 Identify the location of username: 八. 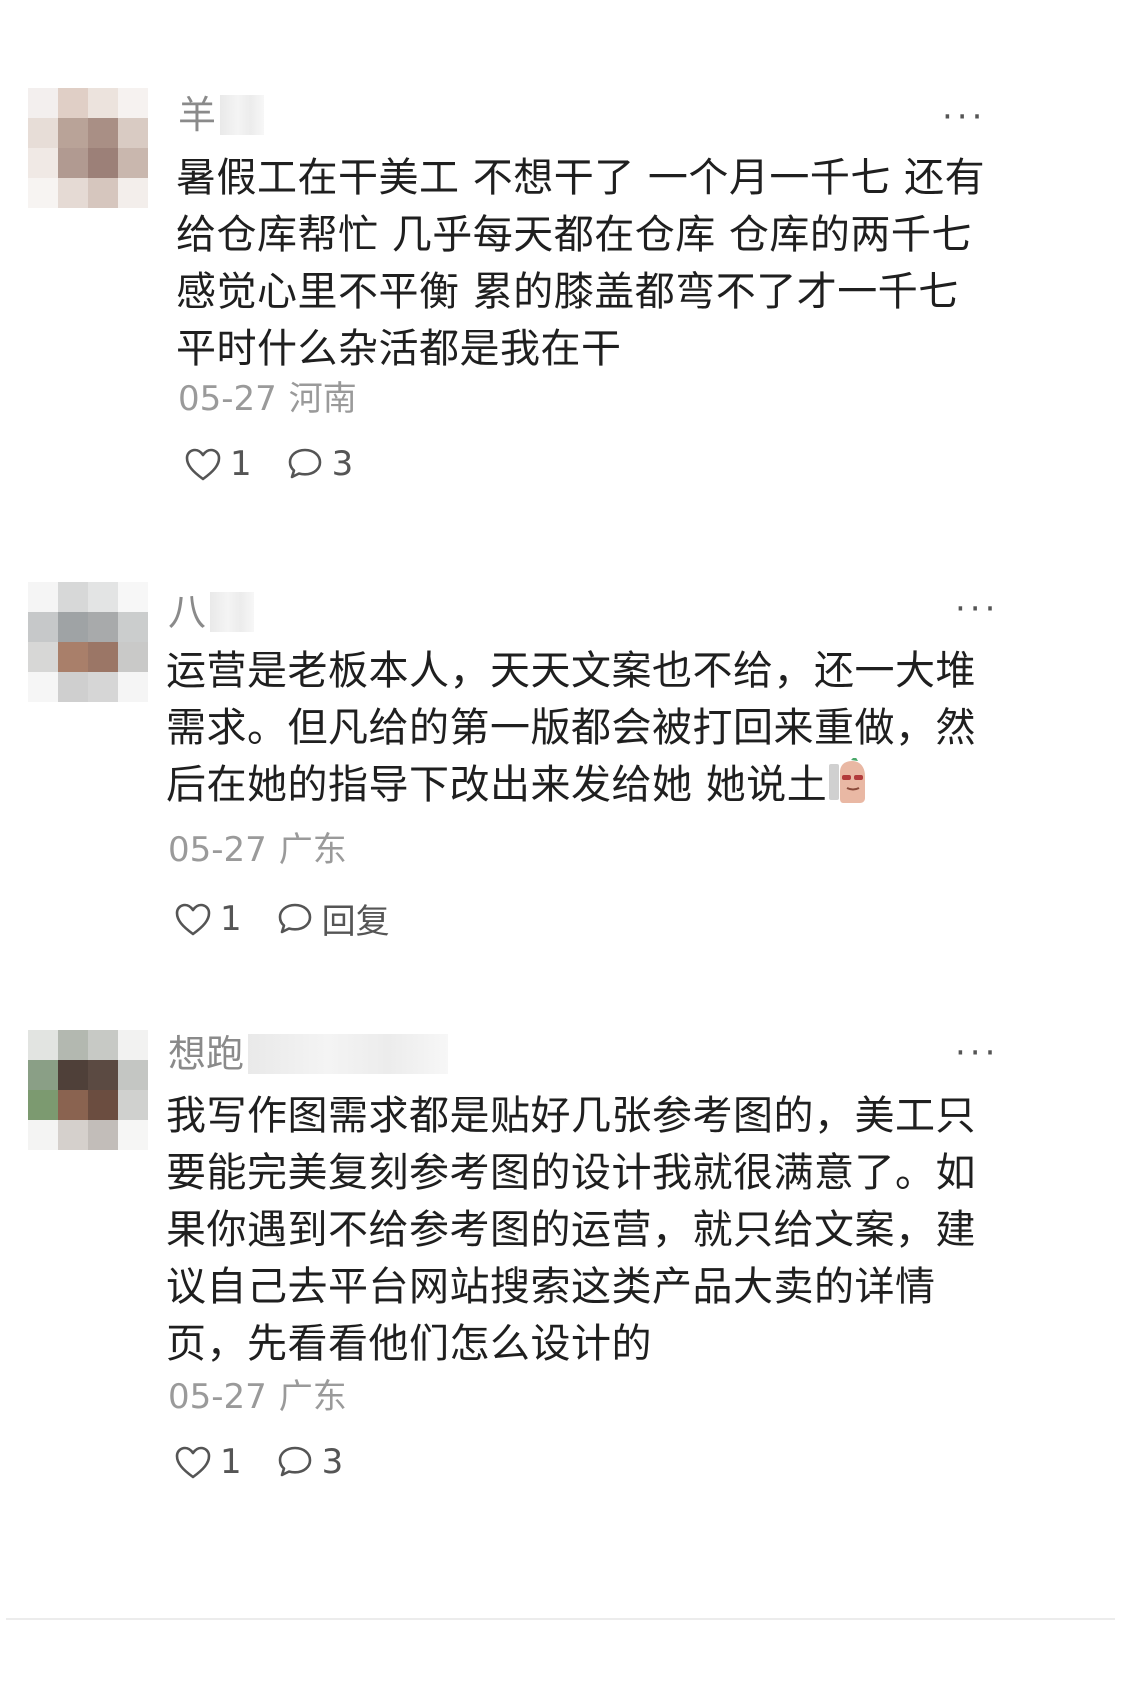
(211, 612).